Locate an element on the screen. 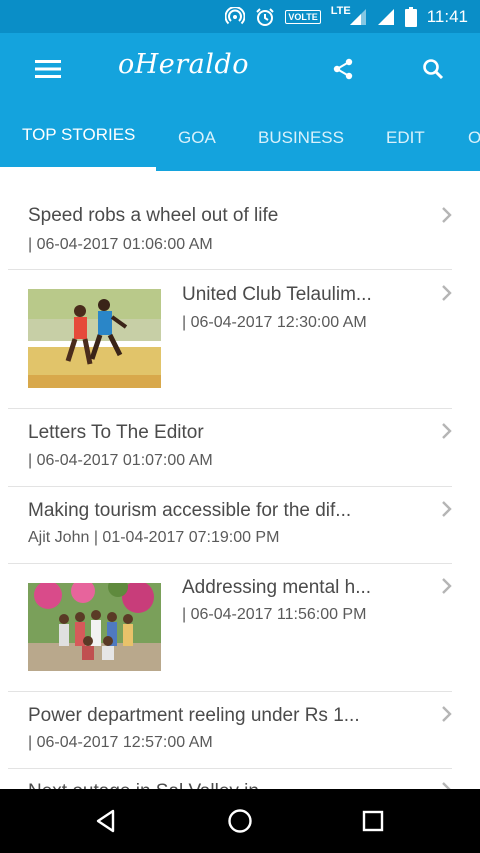 The width and height of the screenshot is (480, 853). recents-button is located at coordinates (373, 821).